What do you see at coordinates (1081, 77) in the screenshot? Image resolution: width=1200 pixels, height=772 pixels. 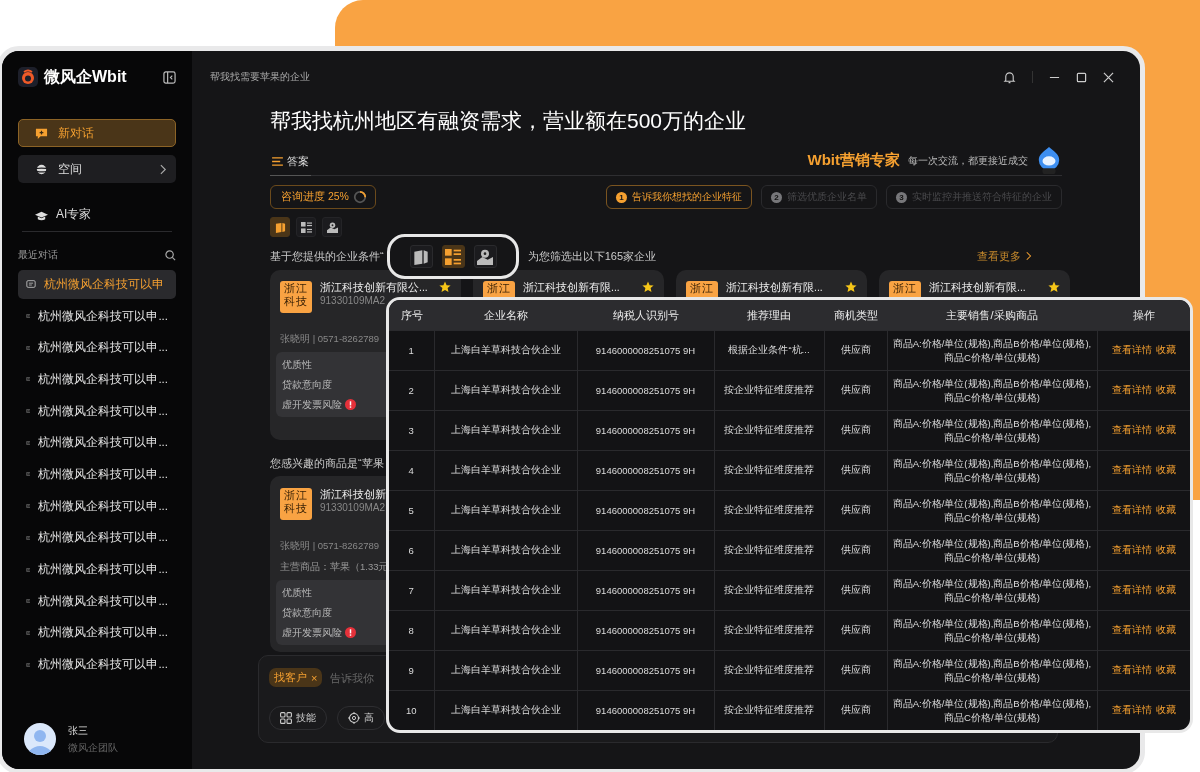 I see `maximize-icon` at bounding box center [1081, 77].